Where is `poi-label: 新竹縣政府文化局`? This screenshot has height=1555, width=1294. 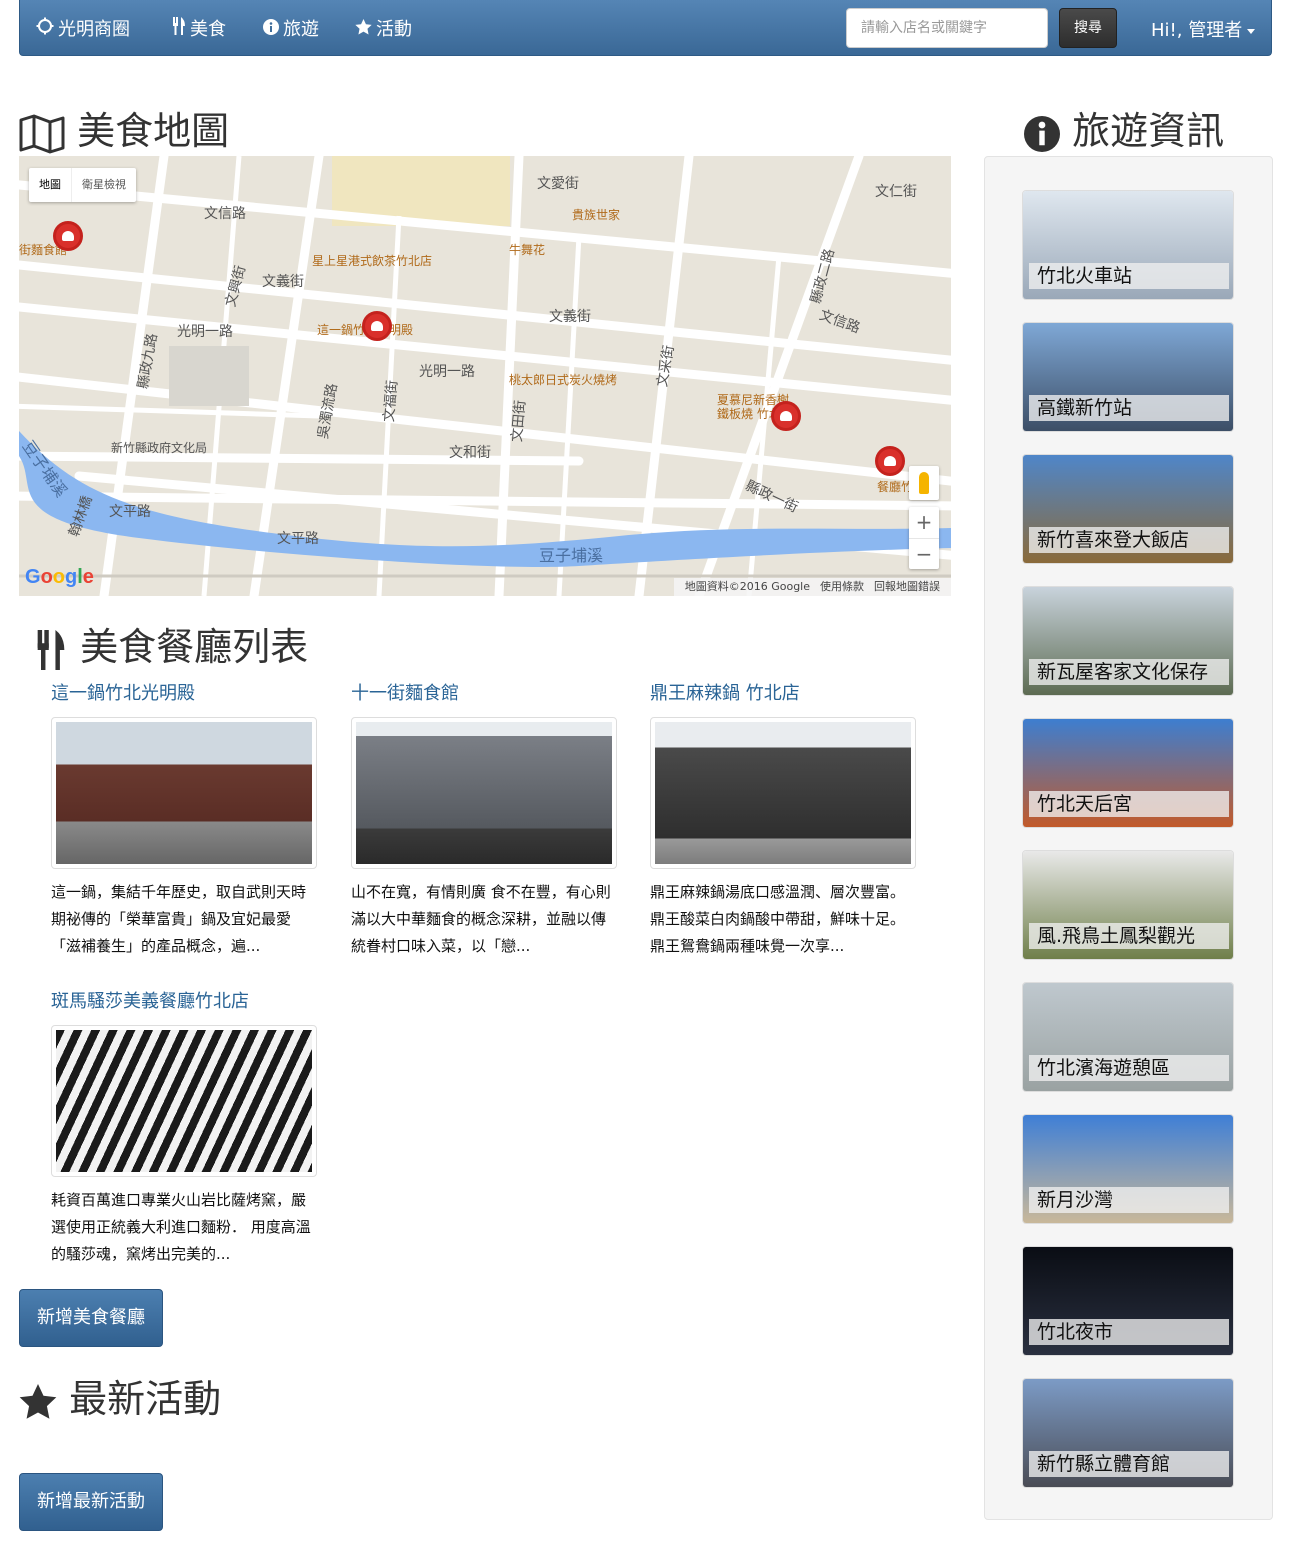
poi-label: 新竹縣政府文化局 is located at coordinates (159, 448).